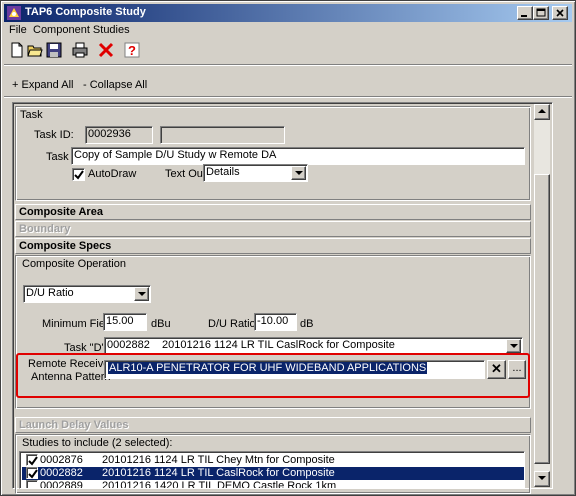 Image resolution: width=576 pixels, height=496 pixels. I want to click on new-icon, so click(17, 50).